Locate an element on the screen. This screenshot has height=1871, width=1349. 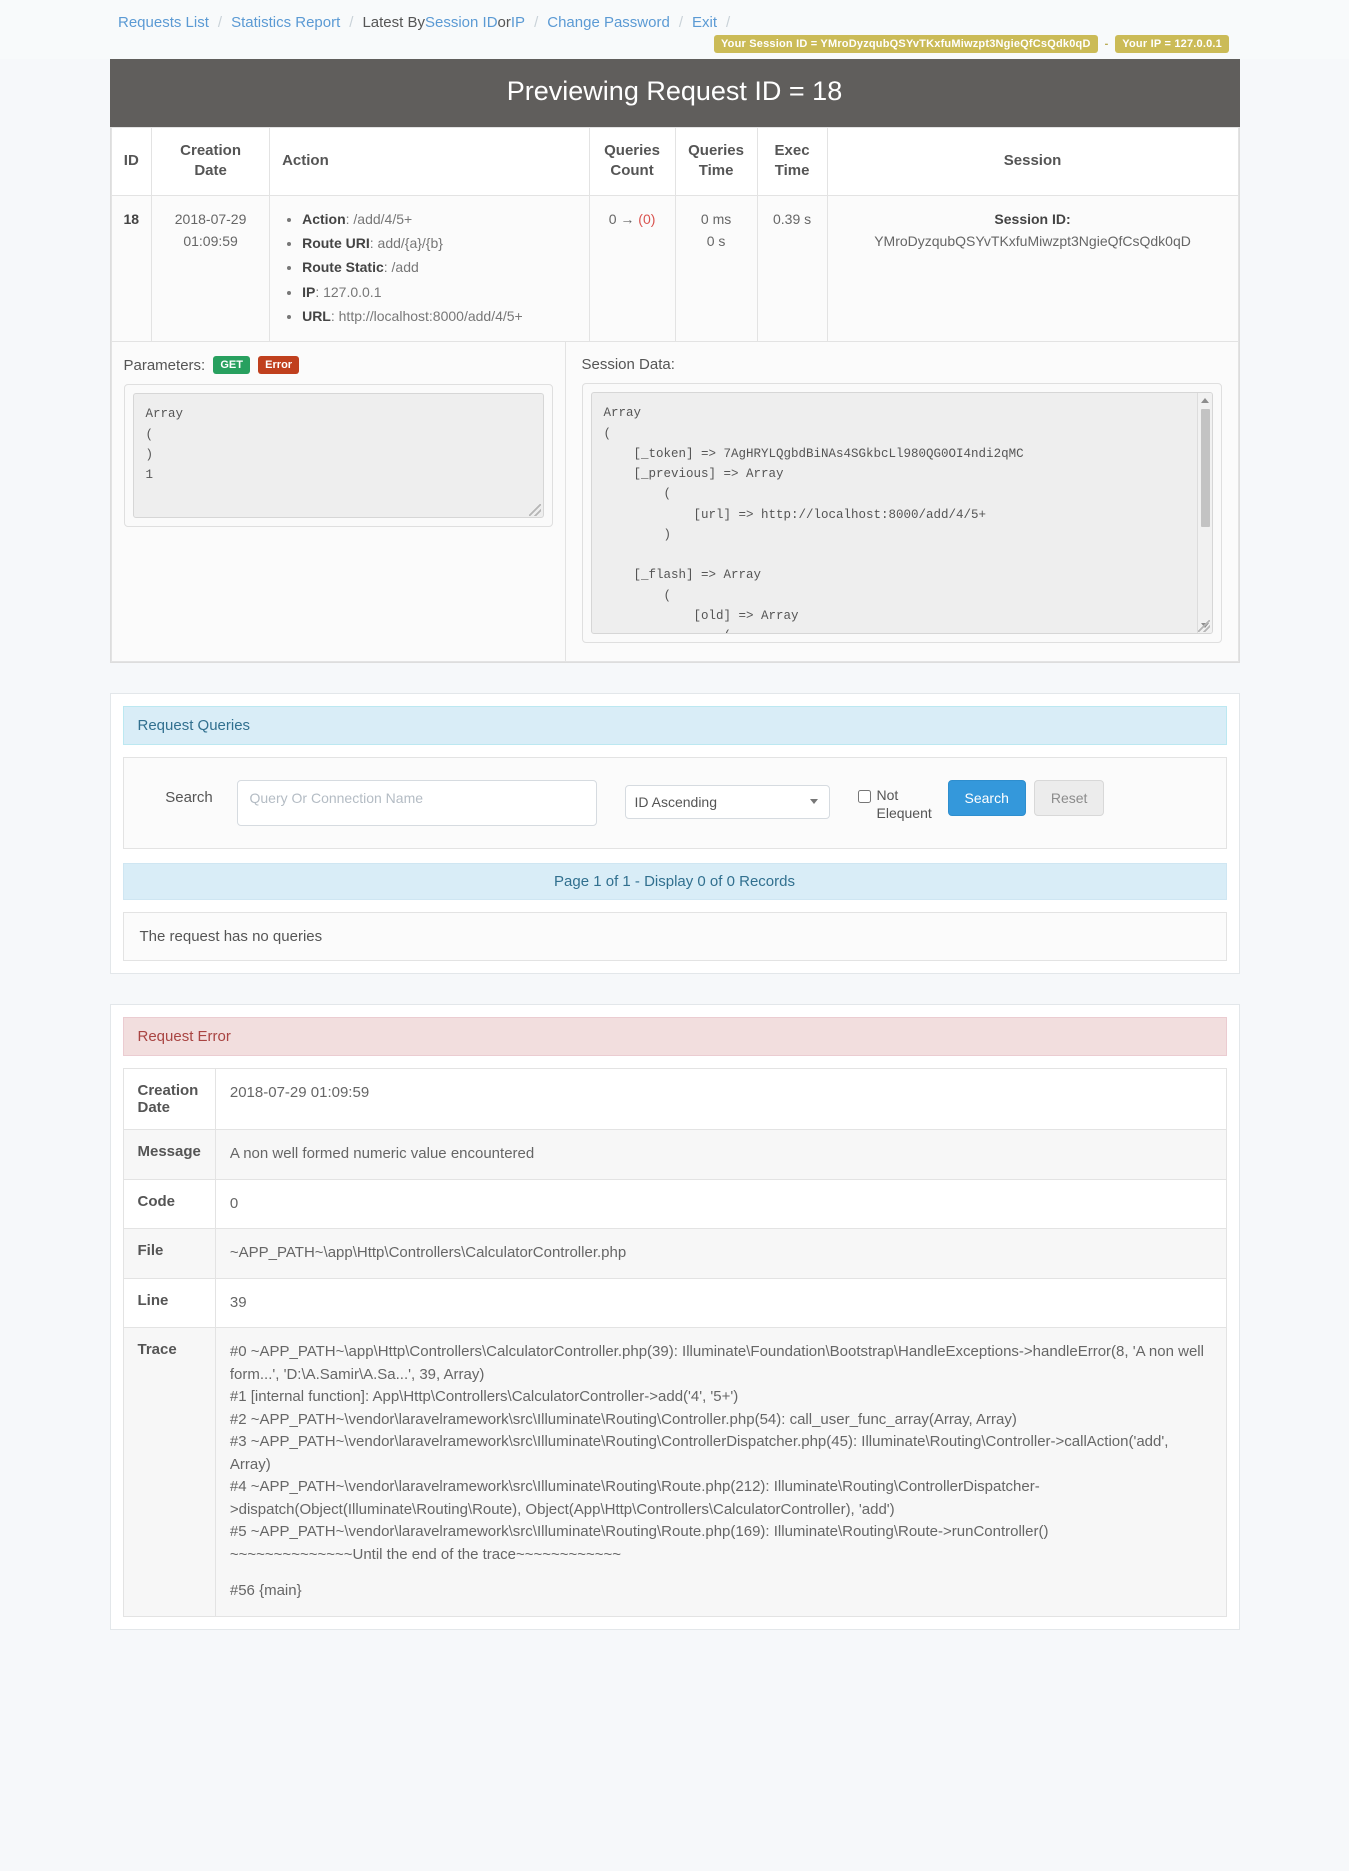
not-elequent-checkbox-wrap: Not Elequent is located at coordinates (899, 804).